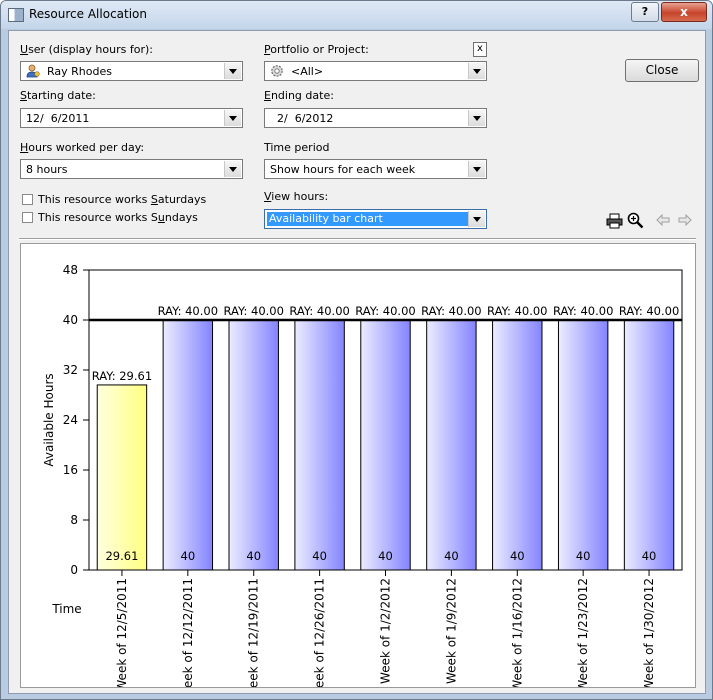 This screenshot has height=700, width=713. Describe the element at coordinates (122, 632) in the screenshot. I see `x-tick-label: Week of 12/5/2011` at that location.